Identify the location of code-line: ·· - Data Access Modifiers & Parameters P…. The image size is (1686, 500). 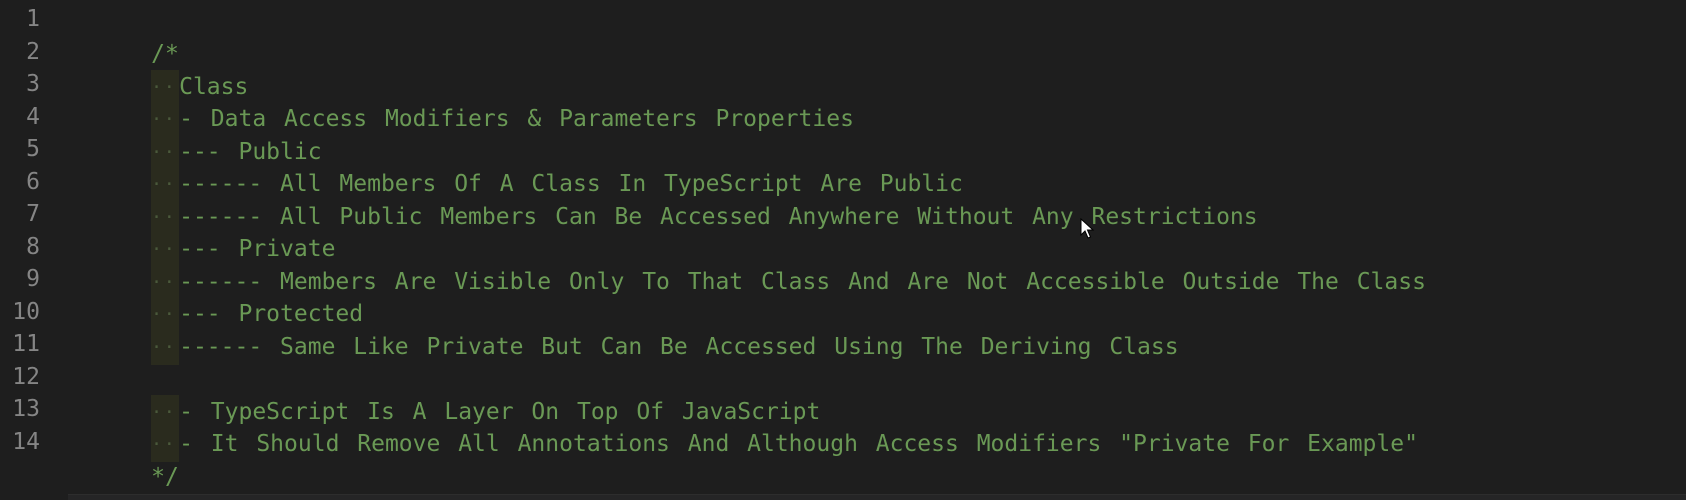
(461, 102).